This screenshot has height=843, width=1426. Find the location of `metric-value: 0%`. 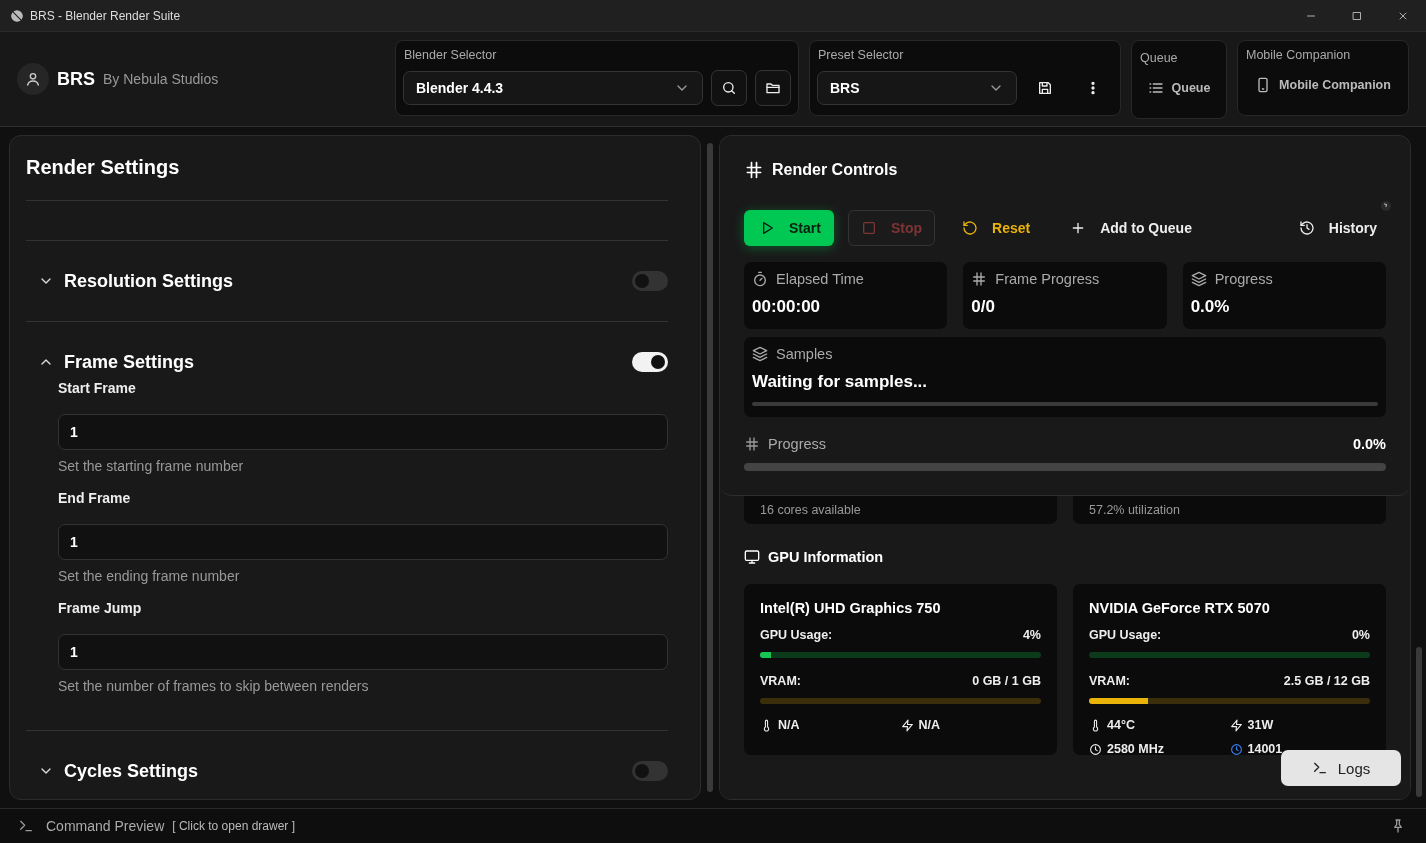

metric-value: 0% is located at coordinates (1360, 635).